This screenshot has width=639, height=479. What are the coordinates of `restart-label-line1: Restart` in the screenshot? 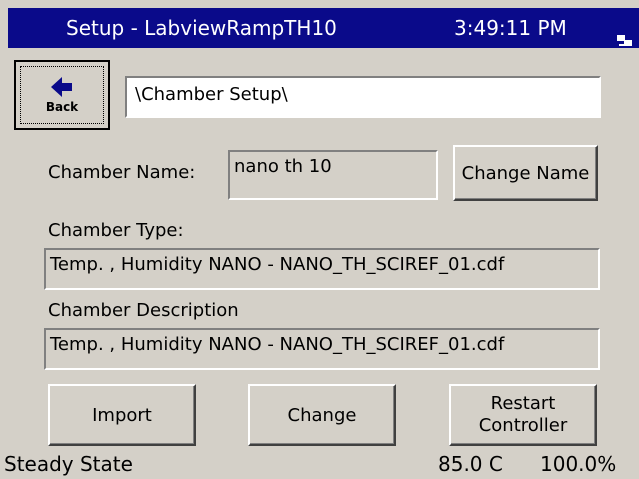 It's located at (523, 403).